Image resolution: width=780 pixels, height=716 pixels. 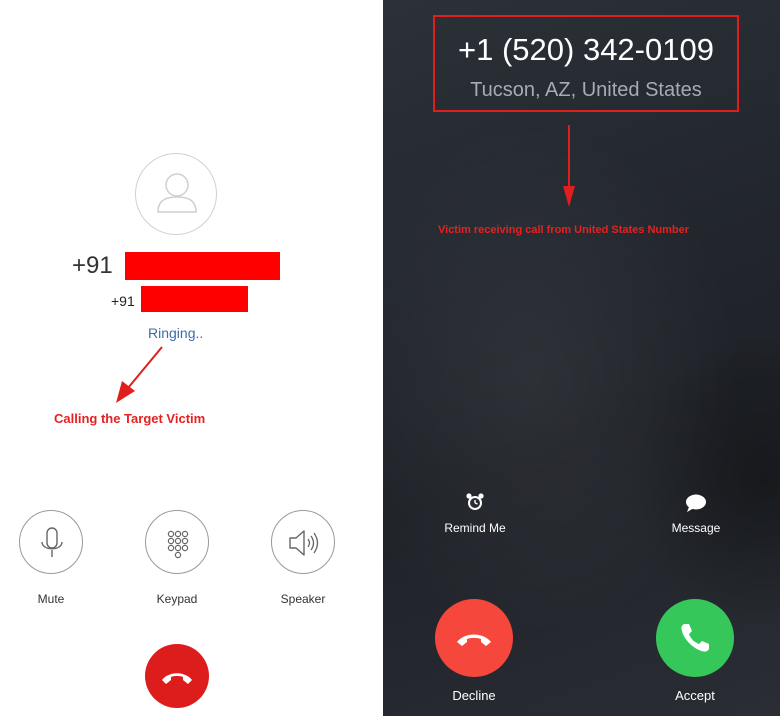 I want to click on caller-location: Tucson, AZ, United States, so click(x=586, y=90).